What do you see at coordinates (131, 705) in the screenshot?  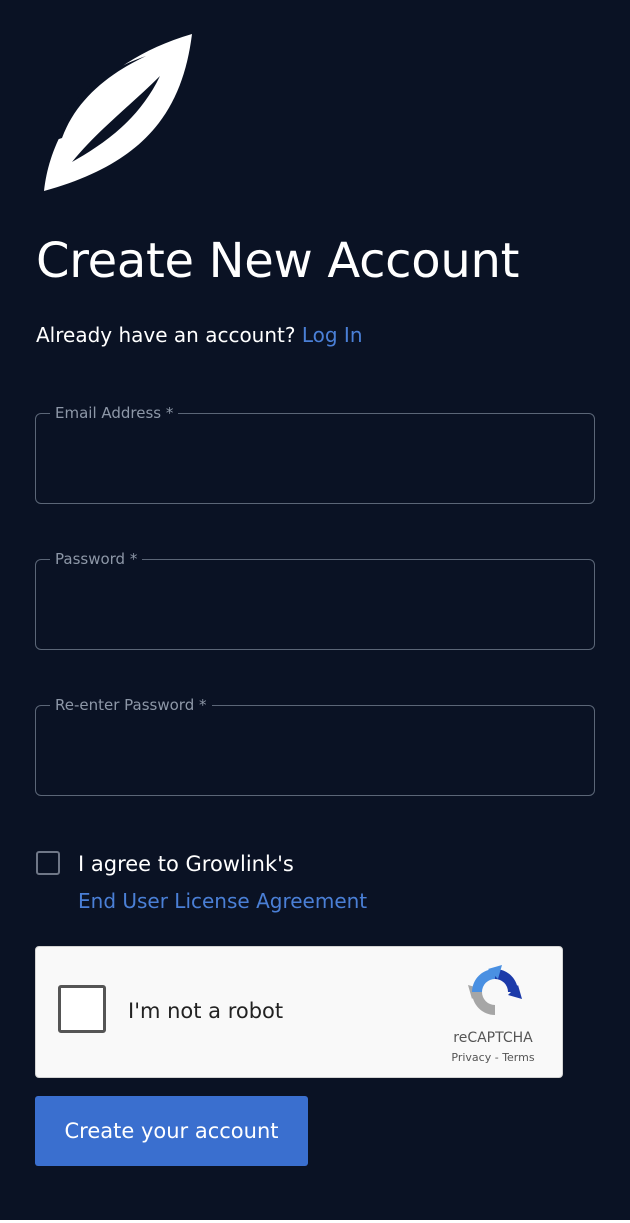 I see `reenter-password-label: Re-enter Password *` at bounding box center [131, 705].